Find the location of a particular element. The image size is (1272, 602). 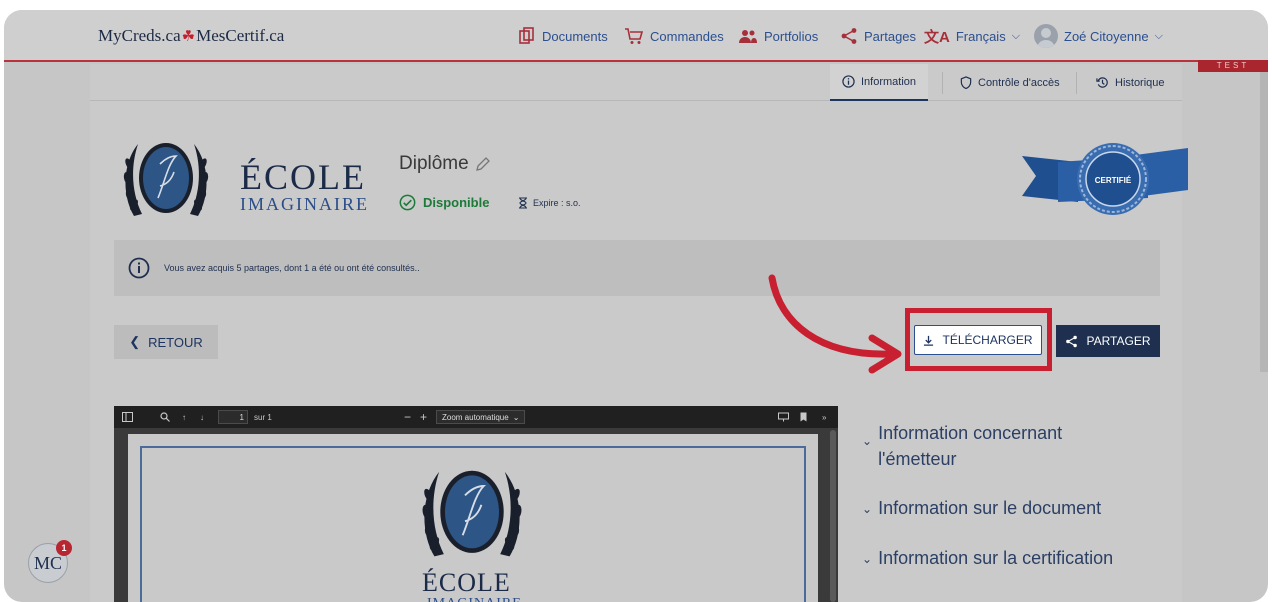

nav-portfolios-label: Portfolios is located at coordinates (791, 36).